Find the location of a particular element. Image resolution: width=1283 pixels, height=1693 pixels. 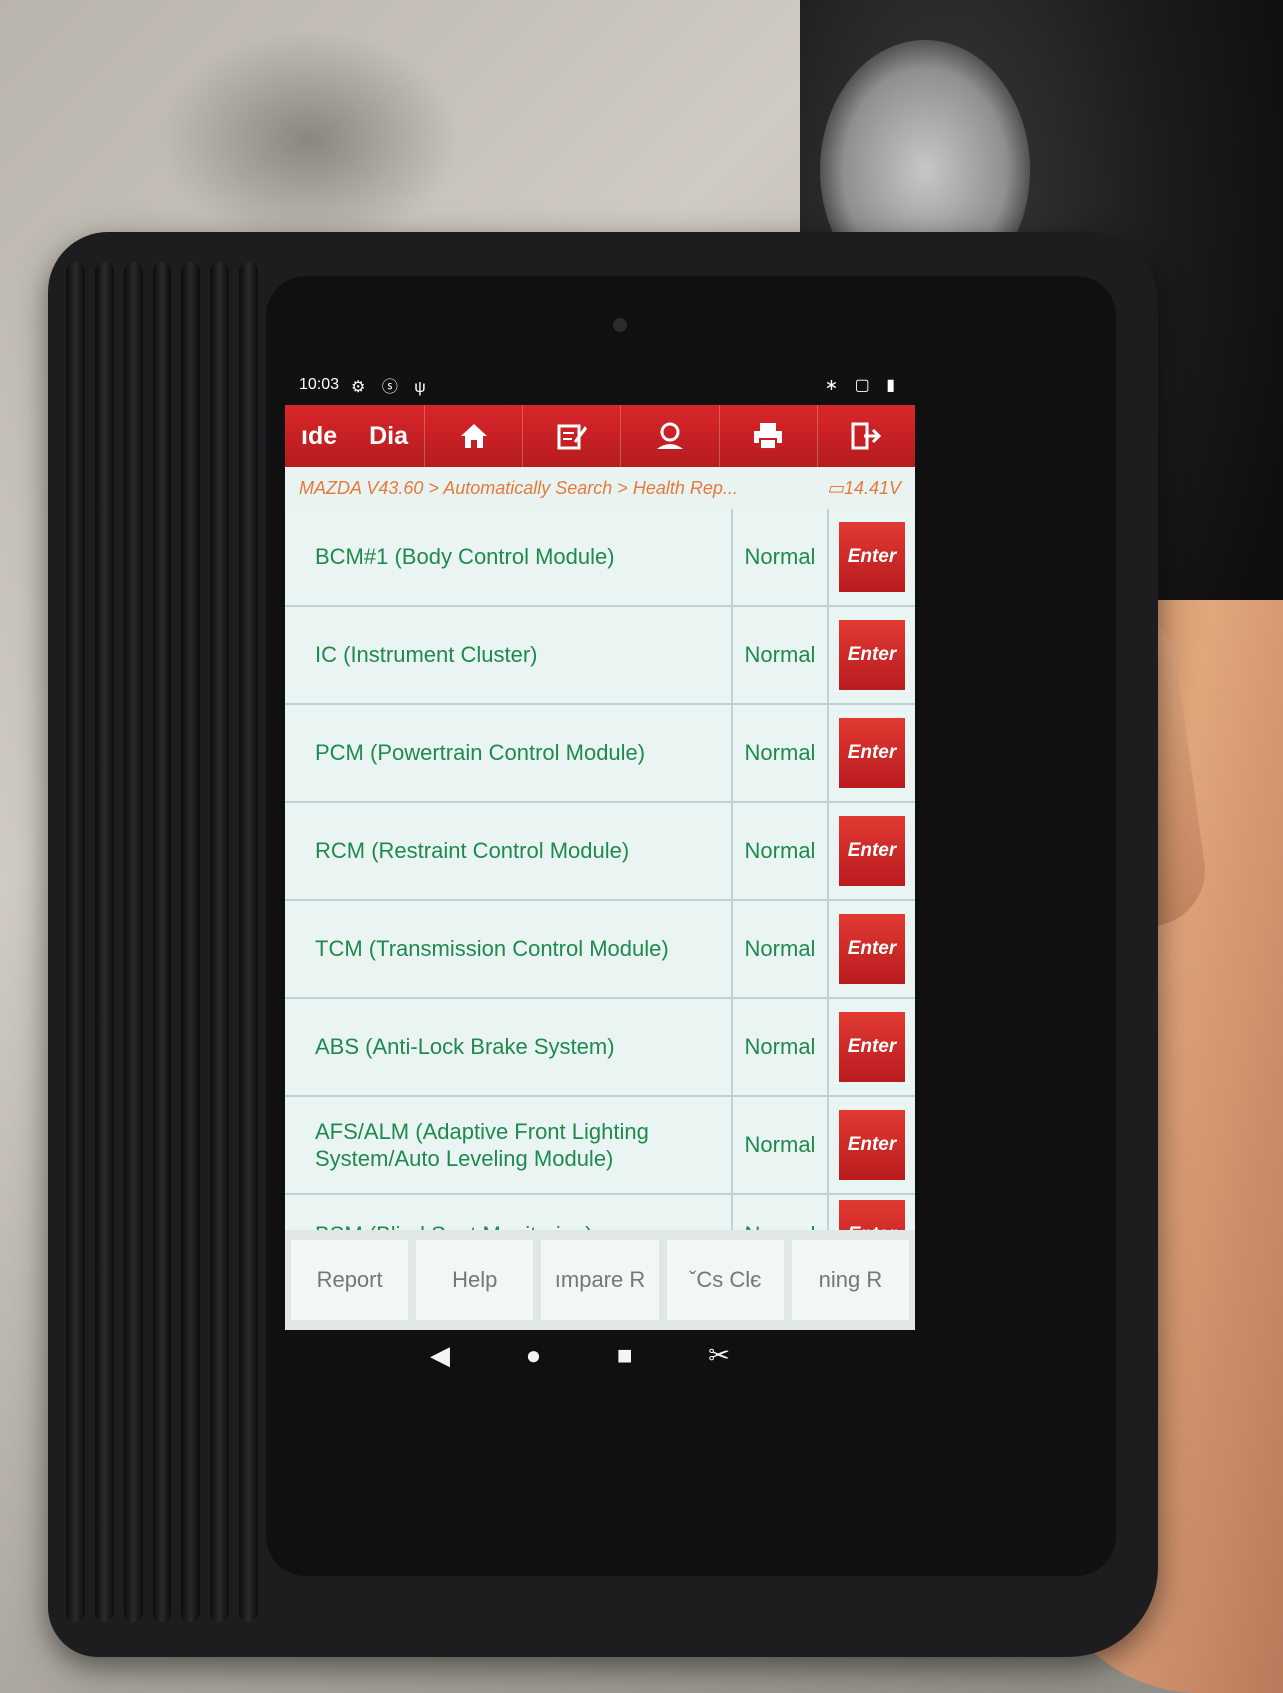

user-support-icon is located at coordinates (670, 435).